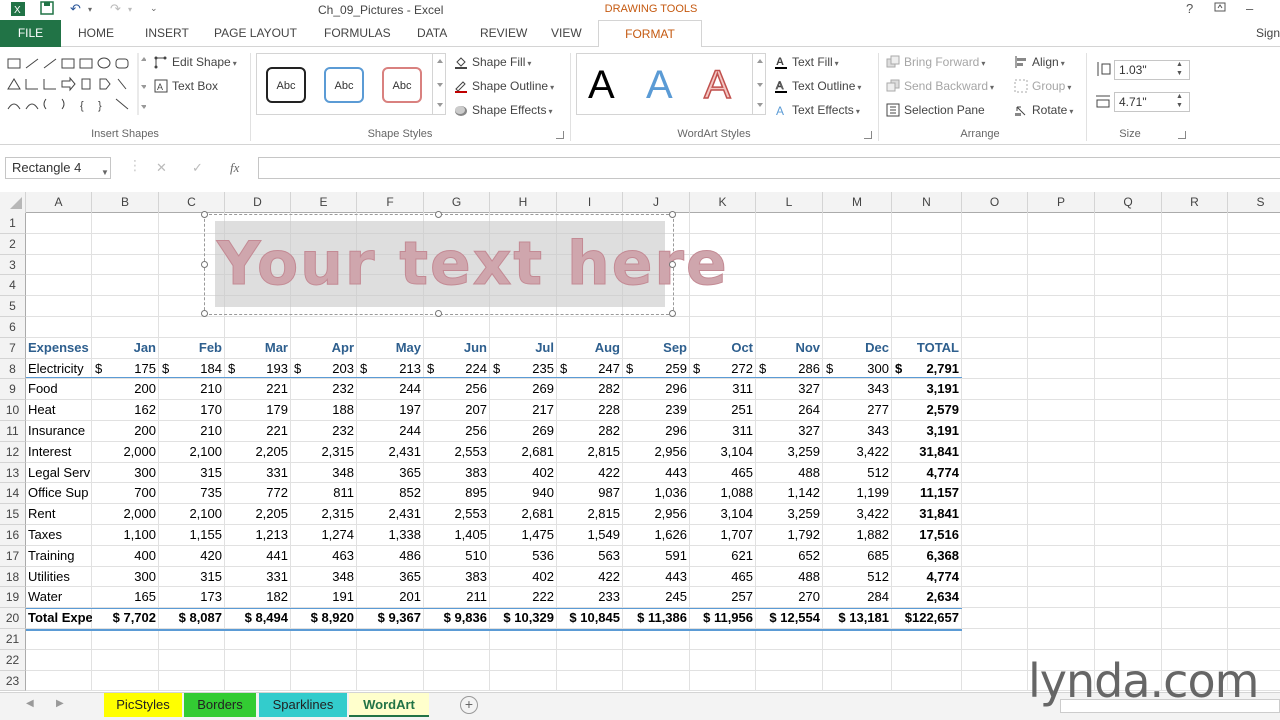 The width and height of the screenshot is (1280, 720). What do you see at coordinates (59, 514) in the screenshot?
I see `cell: Rent` at bounding box center [59, 514].